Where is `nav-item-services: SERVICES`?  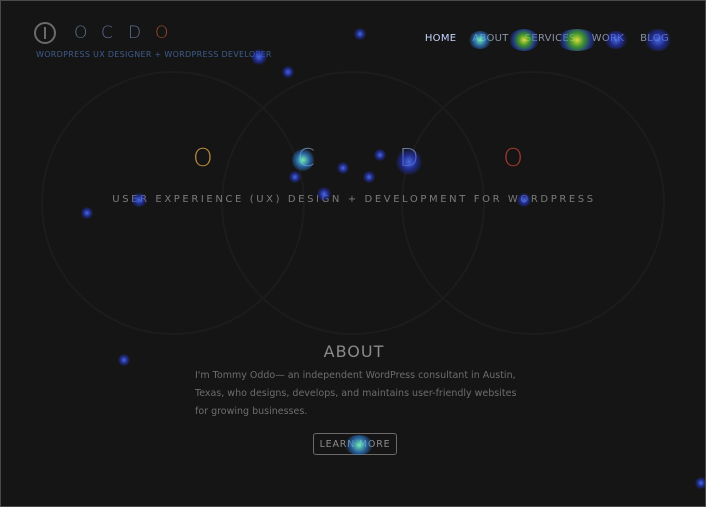
nav-item-services: SERVICES is located at coordinates (550, 38).